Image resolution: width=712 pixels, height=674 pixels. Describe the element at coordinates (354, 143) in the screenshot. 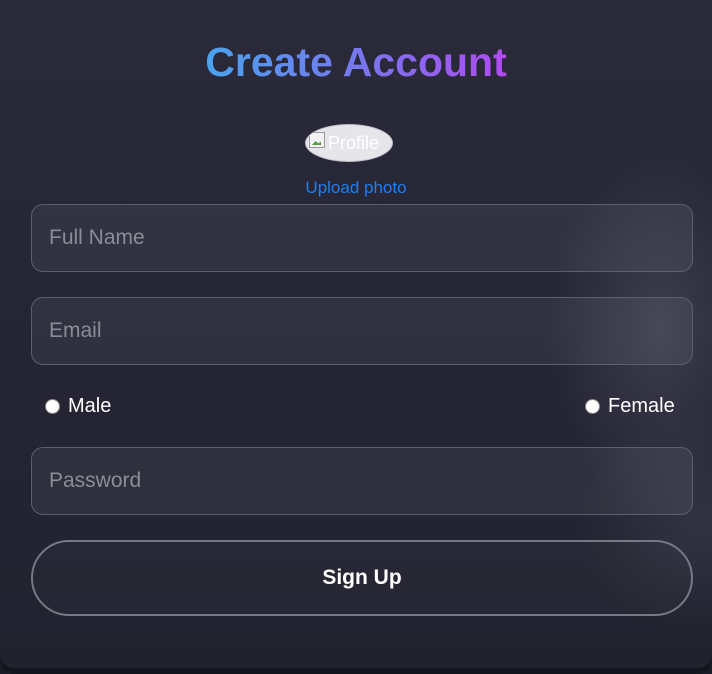

I see `avatar-alt-text: Profile` at that location.